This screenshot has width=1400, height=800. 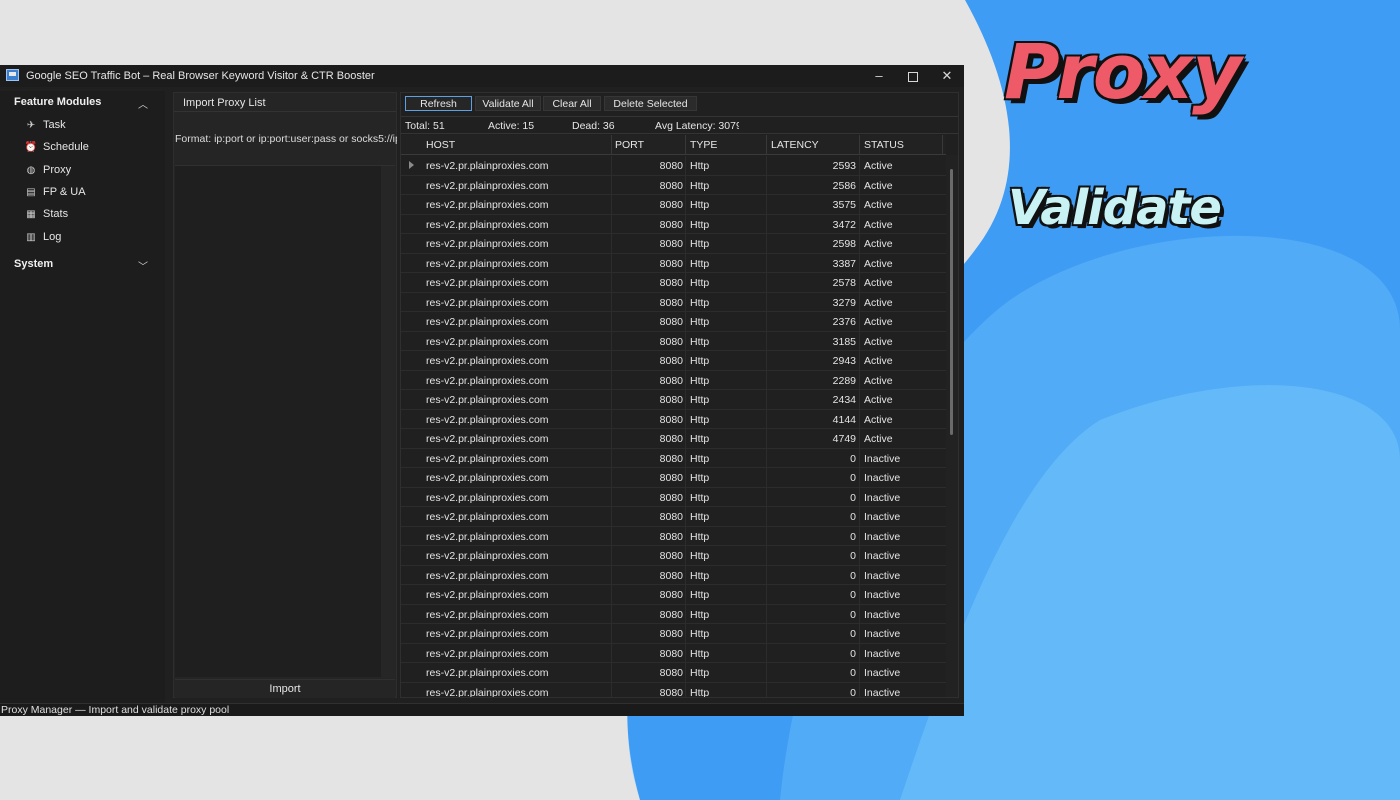 What do you see at coordinates (795, 145) in the screenshot?
I see `column-header-latency: LATENCY` at bounding box center [795, 145].